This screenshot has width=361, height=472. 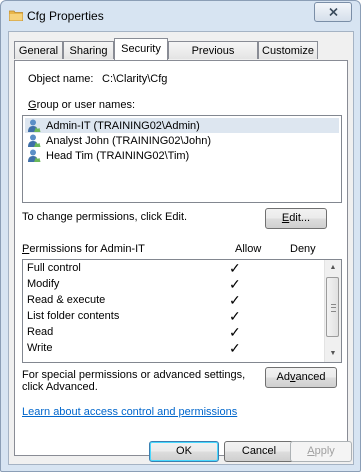 What do you see at coordinates (123, 125) in the screenshot?
I see `user-item-label: Admin-IT (TRAINING02\Admin)` at bounding box center [123, 125].